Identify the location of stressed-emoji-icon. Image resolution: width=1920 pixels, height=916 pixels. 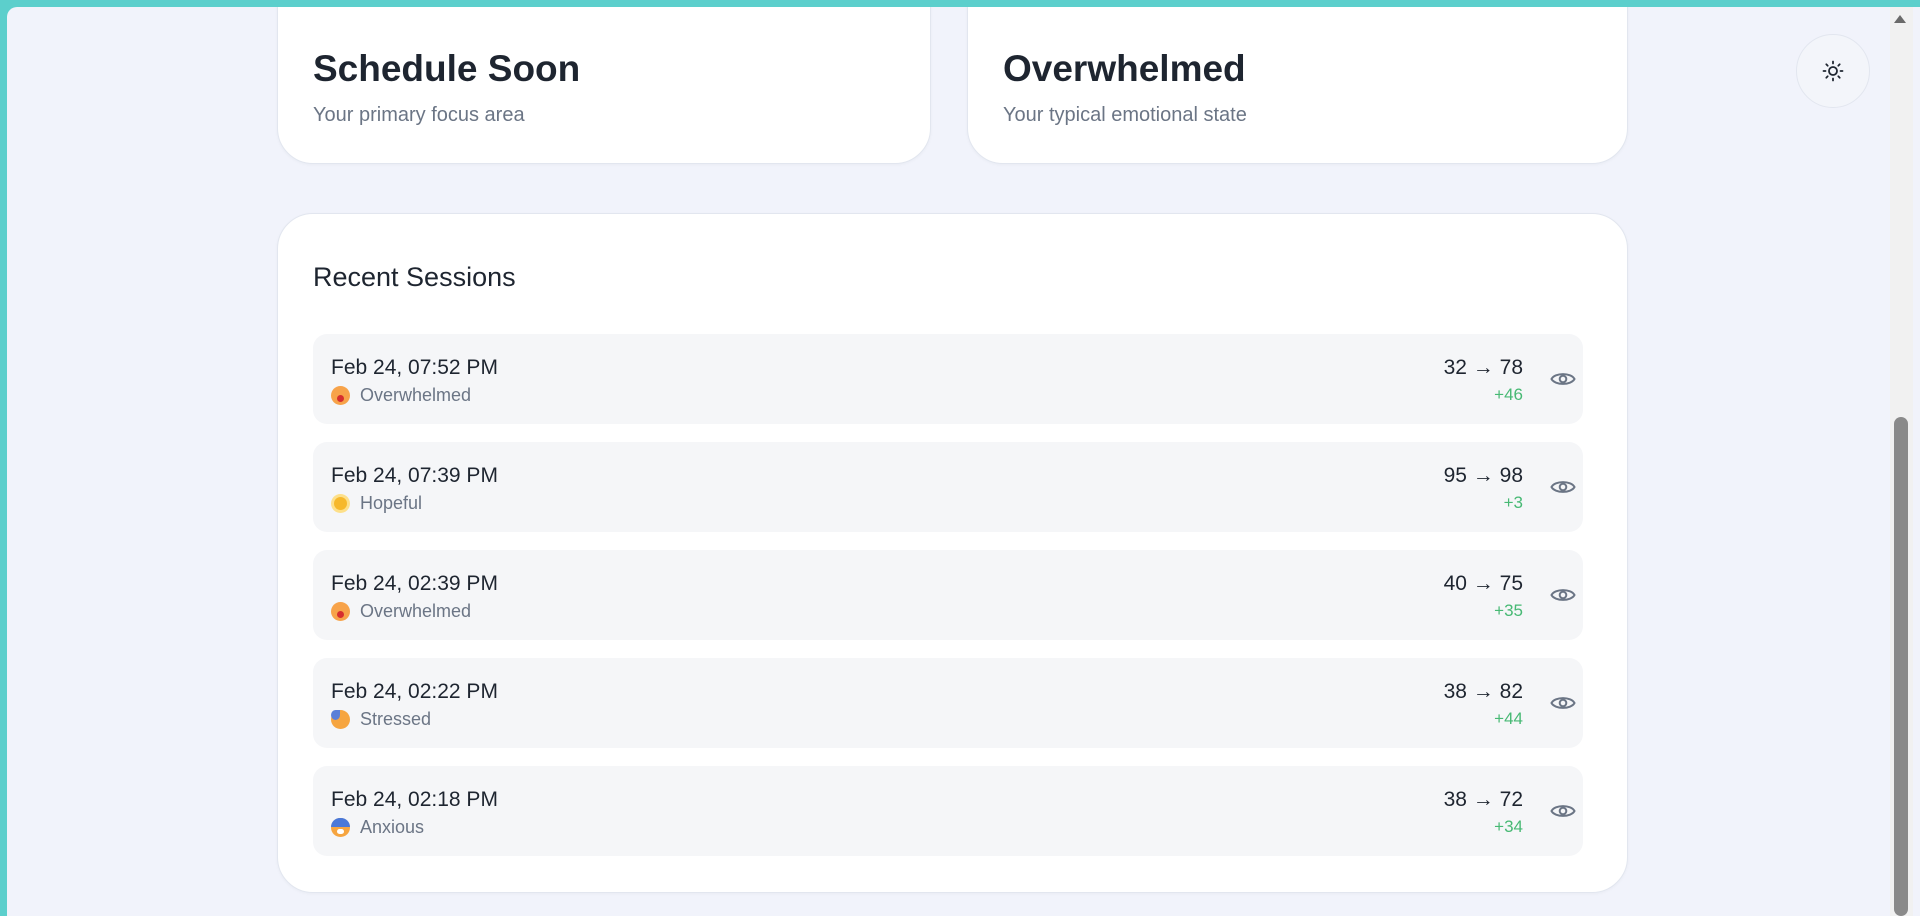
(340, 719).